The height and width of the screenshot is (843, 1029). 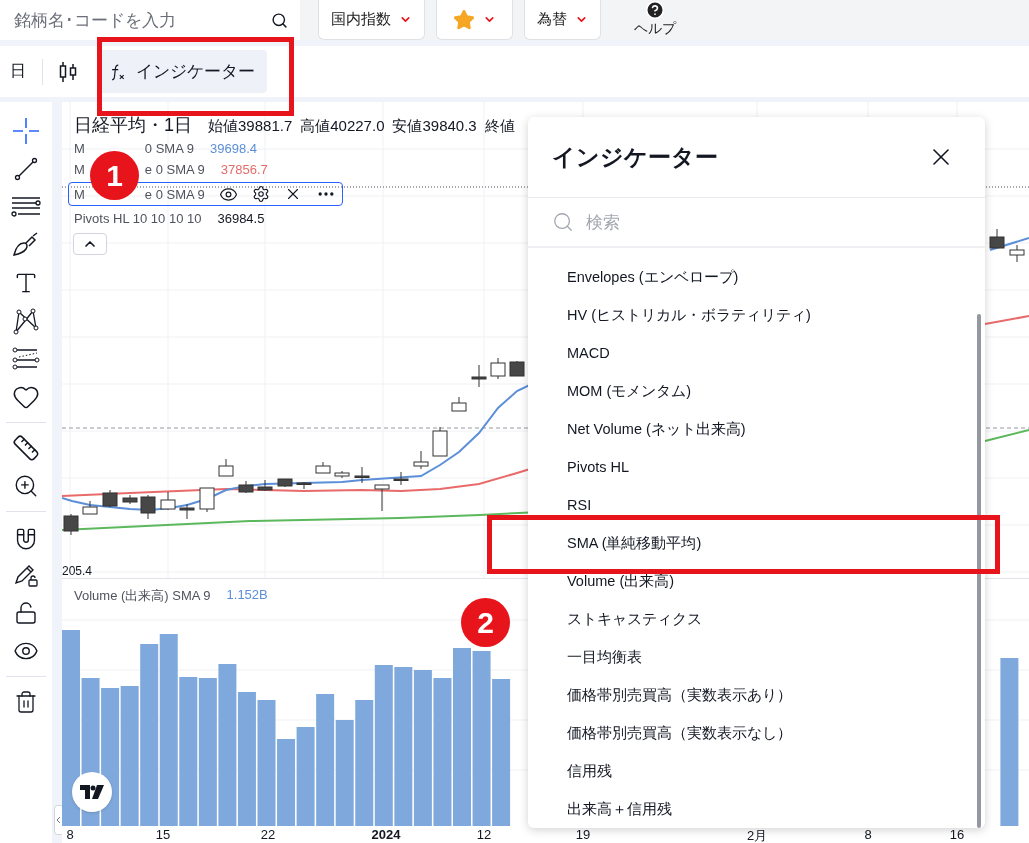 What do you see at coordinates (689, 315) in the screenshot?
I see `indicator-item: HV (ヒストリカル・ボラティリティ)` at bounding box center [689, 315].